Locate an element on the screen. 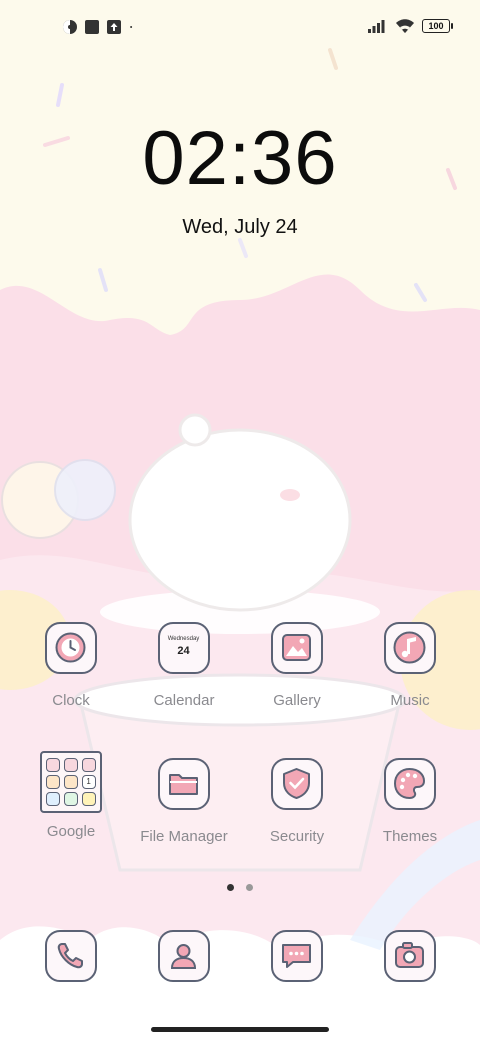 The width and height of the screenshot is (480, 1040). square-icon is located at coordinates (92, 27).